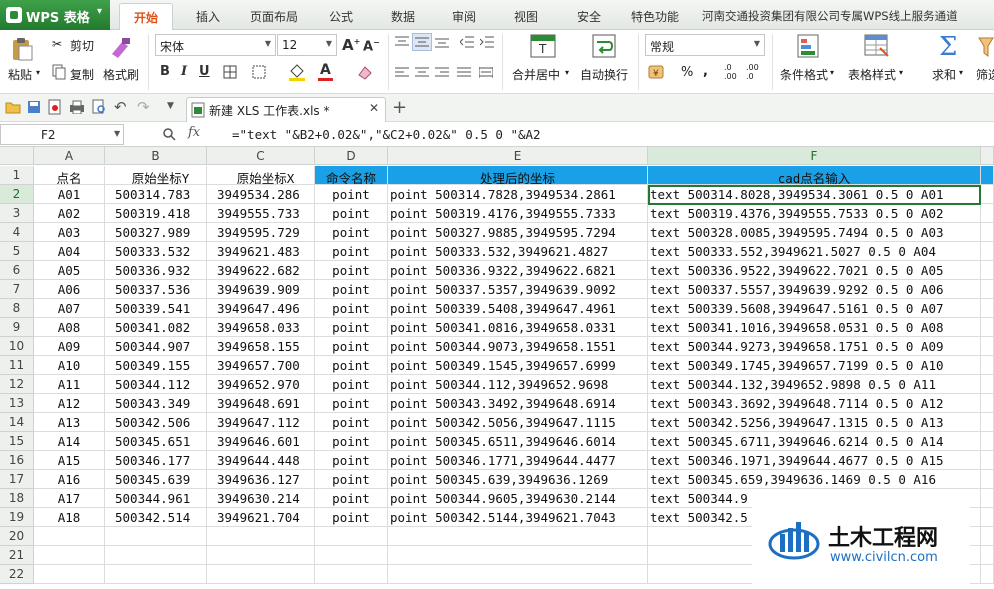 This screenshot has width=994, height=589. Describe the element at coordinates (22, 49) in the screenshot. I see `paste-icon` at that location.